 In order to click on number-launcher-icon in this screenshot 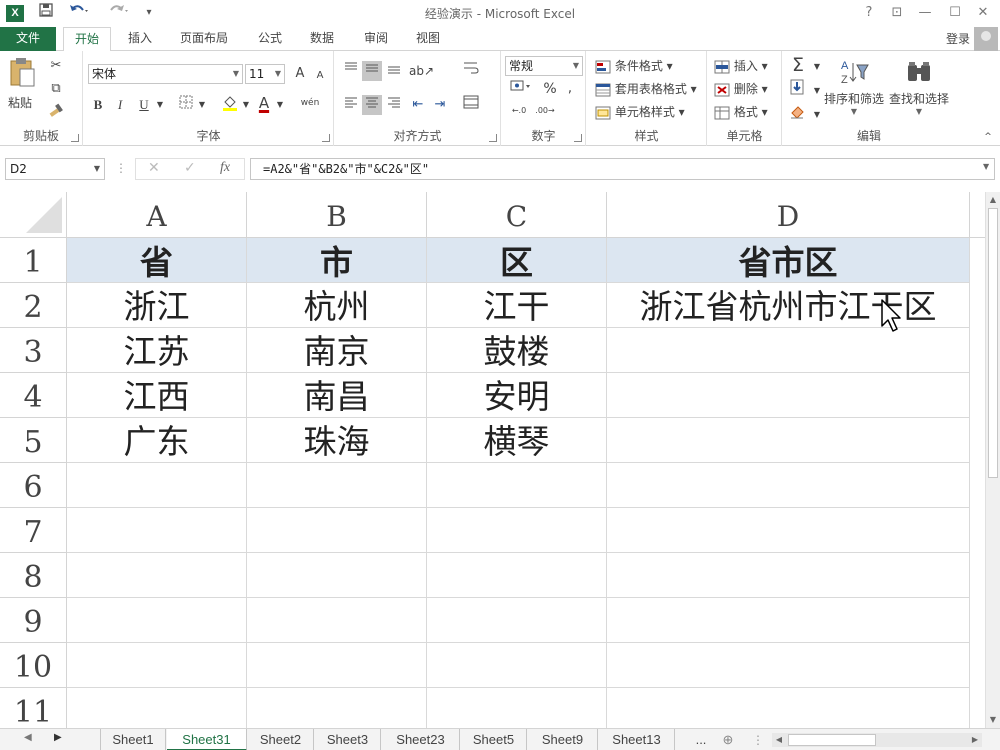, I will do `click(578, 138)`.